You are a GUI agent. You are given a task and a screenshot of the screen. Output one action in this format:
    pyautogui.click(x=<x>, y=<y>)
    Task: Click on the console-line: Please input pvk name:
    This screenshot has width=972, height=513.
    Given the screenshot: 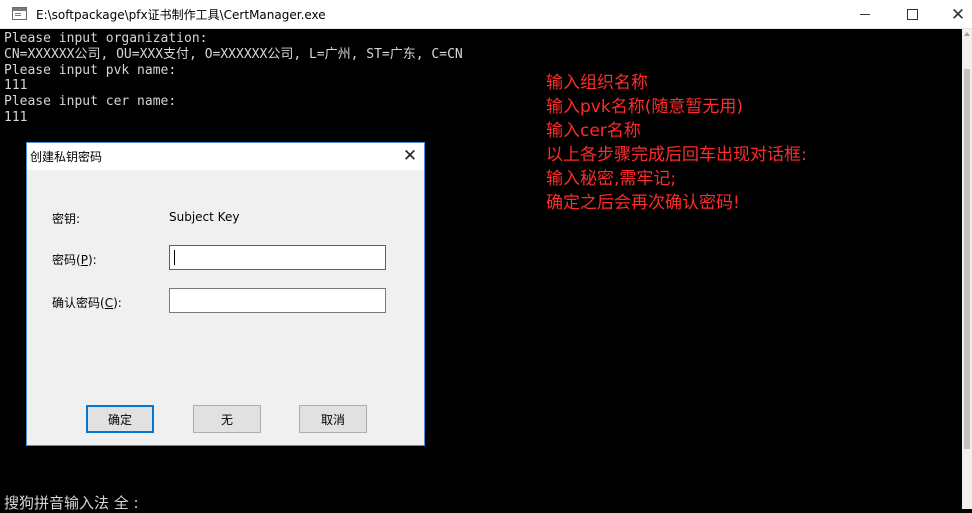 What is the action you would take?
    pyautogui.click(x=90, y=70)
    